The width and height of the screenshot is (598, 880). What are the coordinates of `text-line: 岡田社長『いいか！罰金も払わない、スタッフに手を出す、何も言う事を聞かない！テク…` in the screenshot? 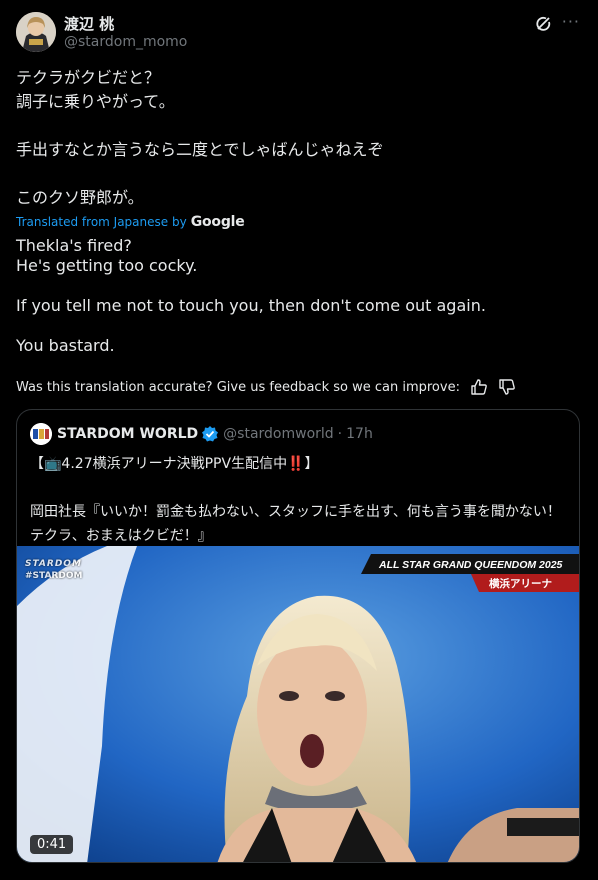 It's located at (295, 524).